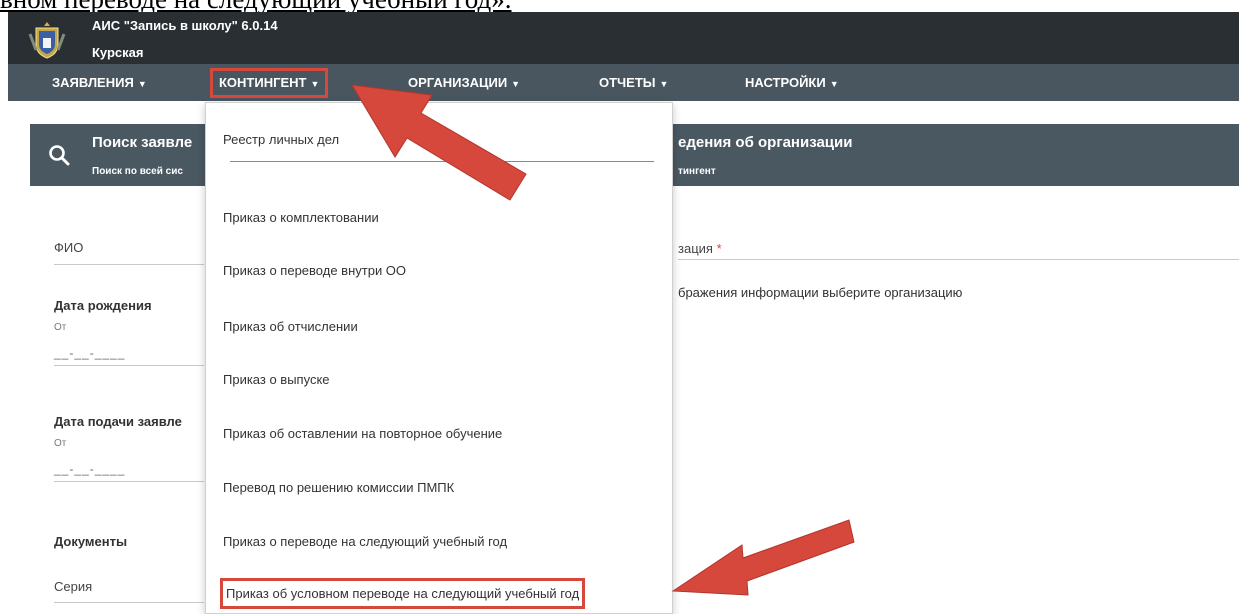 The image size is (1239, 614). Describe the element at coordinates (263, 82) in the screenshot. I see `nav-label: КОНТИНГЕНТ` at that location.